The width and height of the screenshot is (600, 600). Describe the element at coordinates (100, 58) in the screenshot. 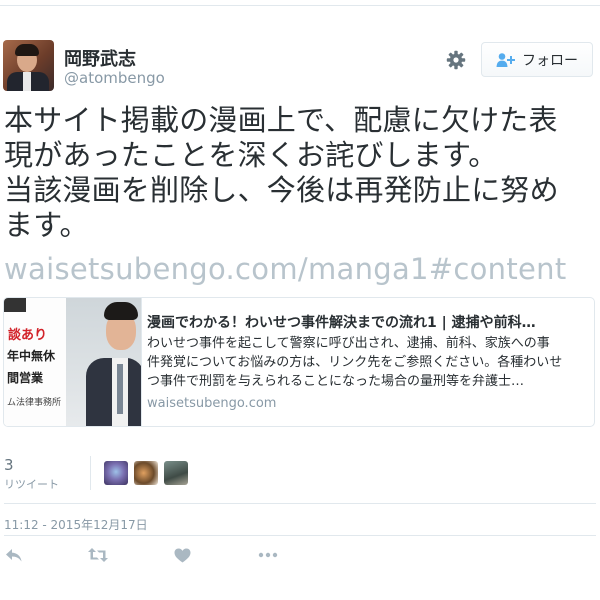

I see `display-name: 岡野武志` at that location.